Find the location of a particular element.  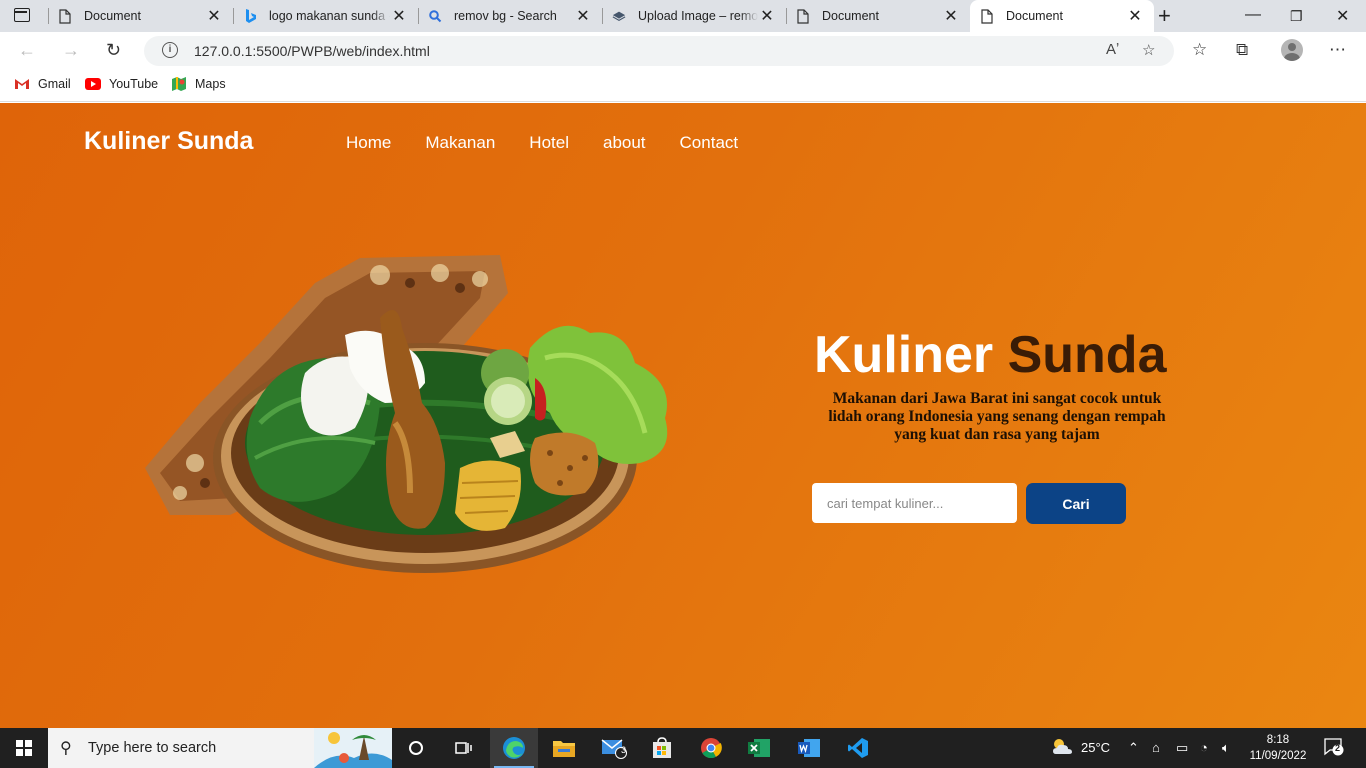

add-favorite-icon: ☆ is located at coordinates (1148, 50).